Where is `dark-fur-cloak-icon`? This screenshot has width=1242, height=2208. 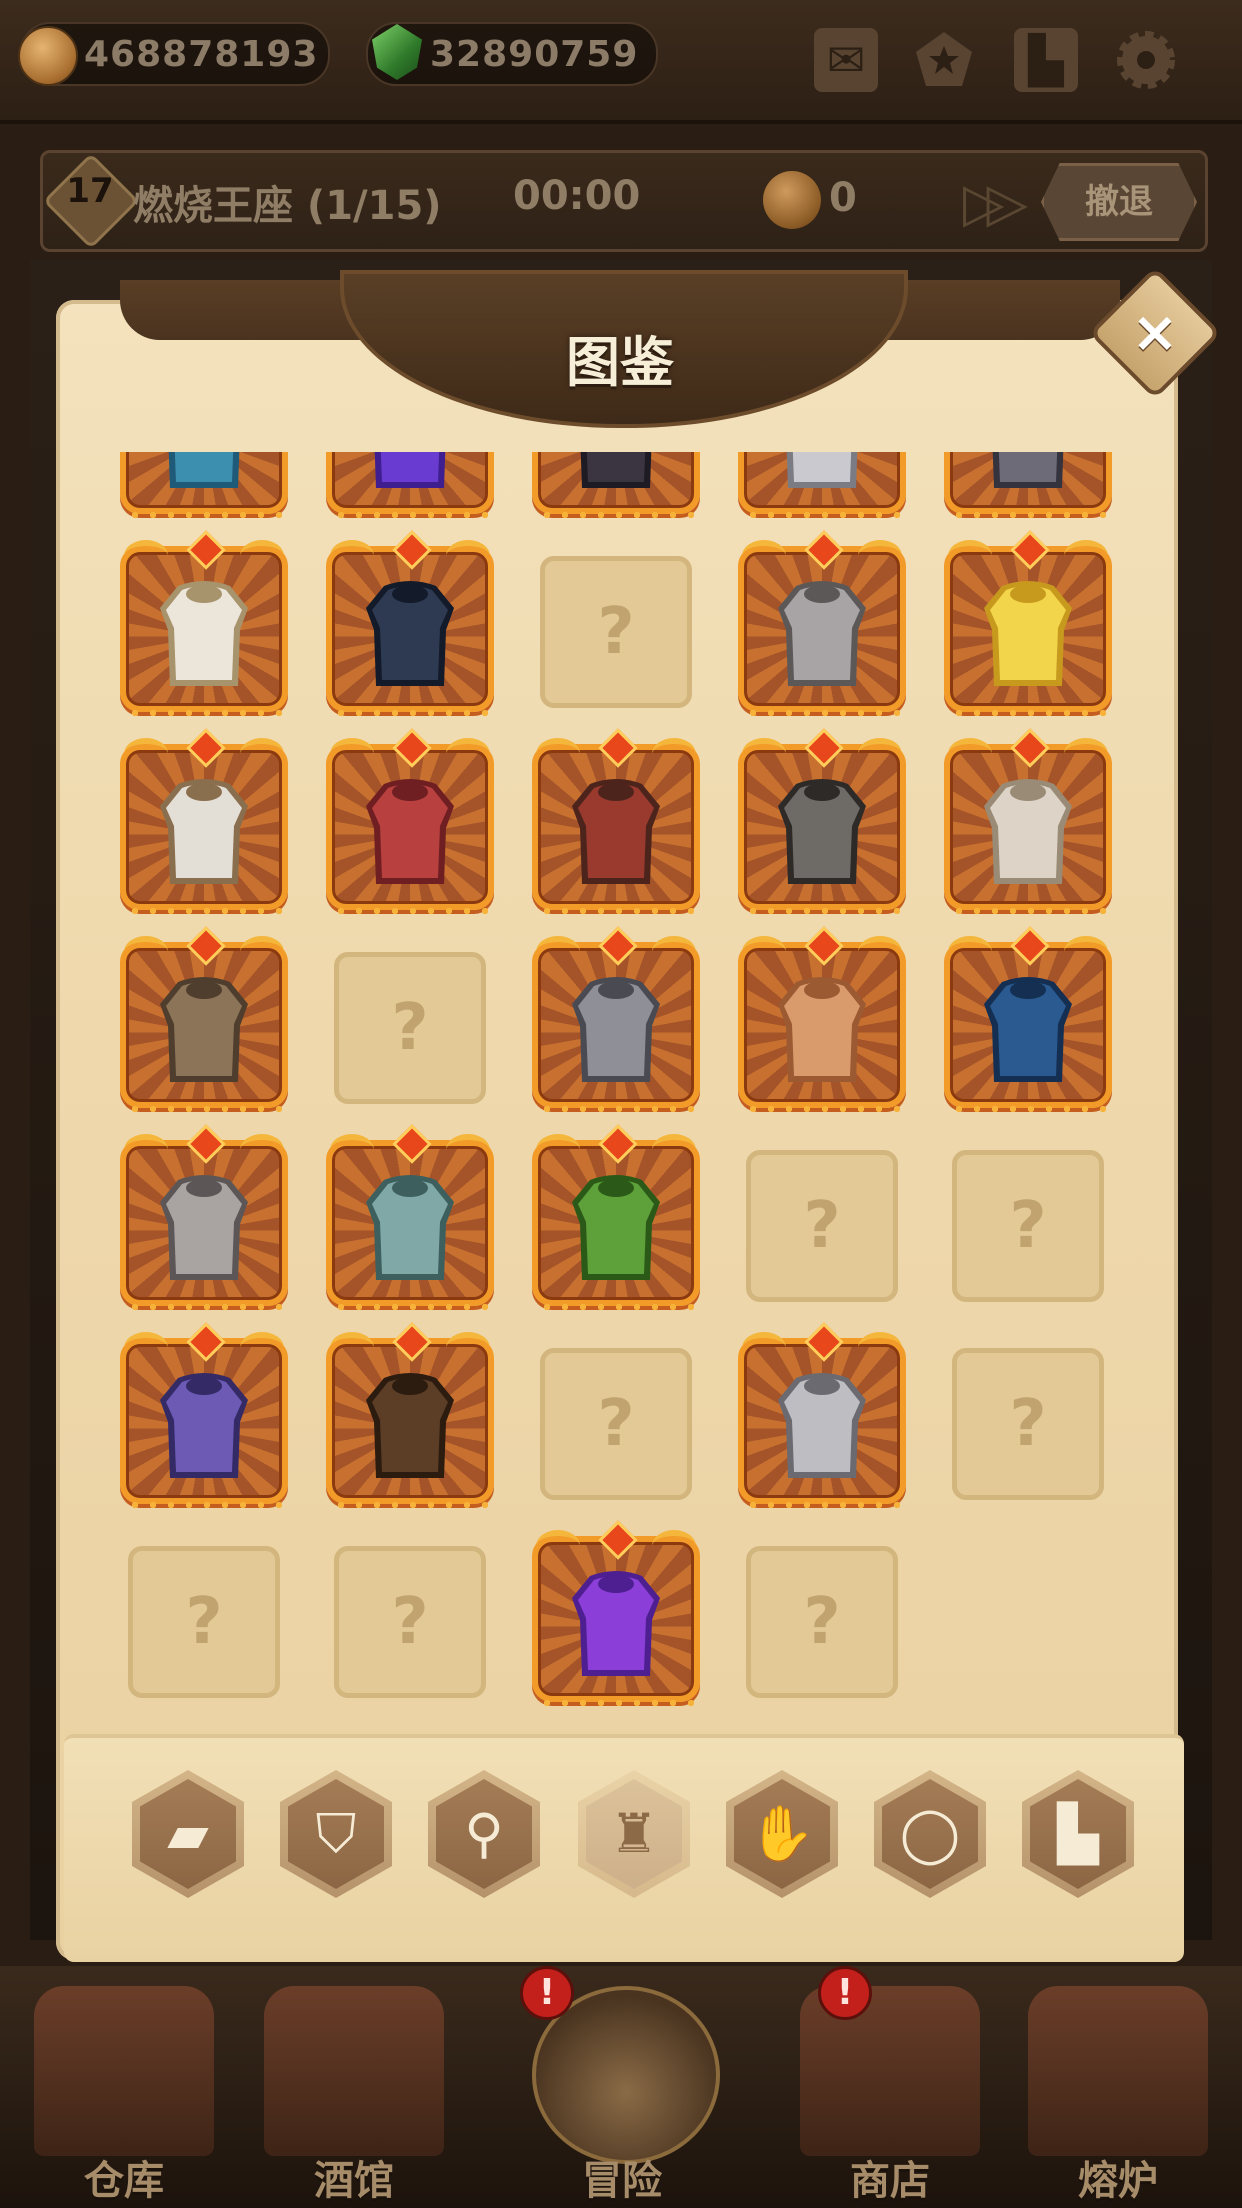 dark-fur-cloak-icon is located at coordinates (410, 633).